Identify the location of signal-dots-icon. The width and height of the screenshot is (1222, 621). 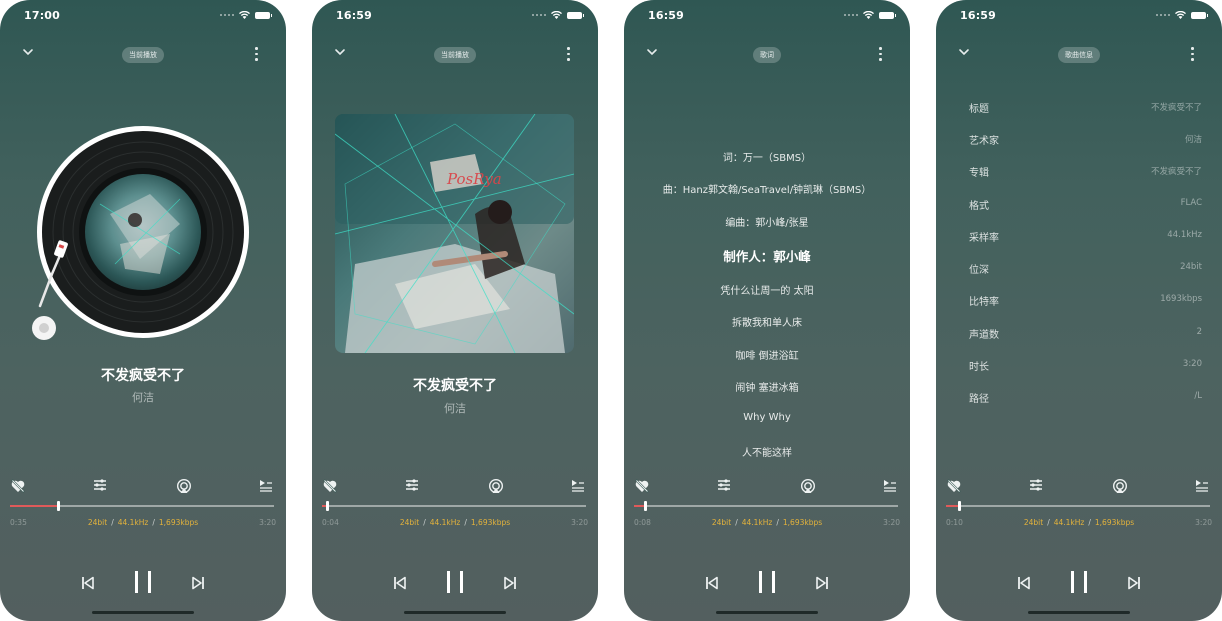
(1163, 15).